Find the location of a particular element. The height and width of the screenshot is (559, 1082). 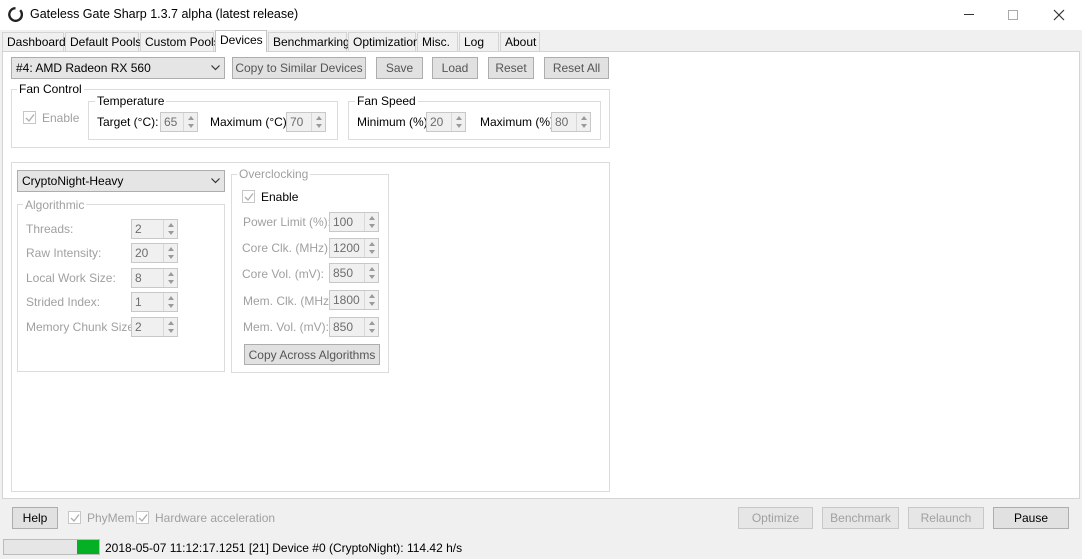

power-limit-label: Power Limit (%): is located at coordinates (287, 222).